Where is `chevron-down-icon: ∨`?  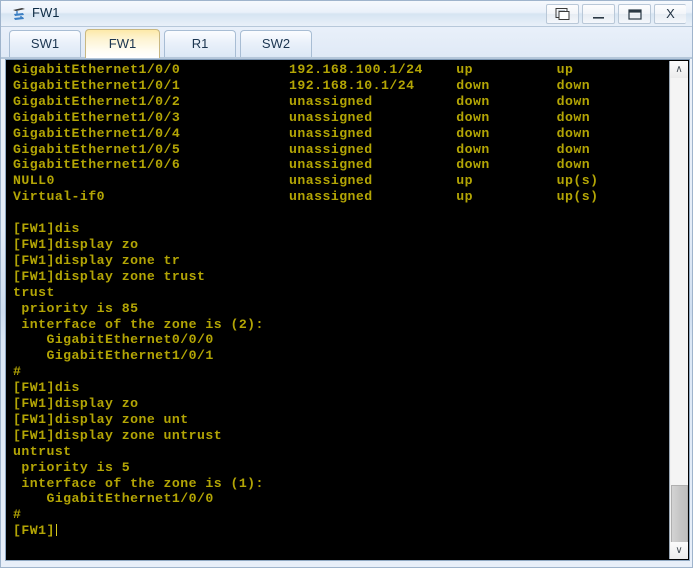
chevron-down-icon: ∨ is located at coordinates (679, 550).